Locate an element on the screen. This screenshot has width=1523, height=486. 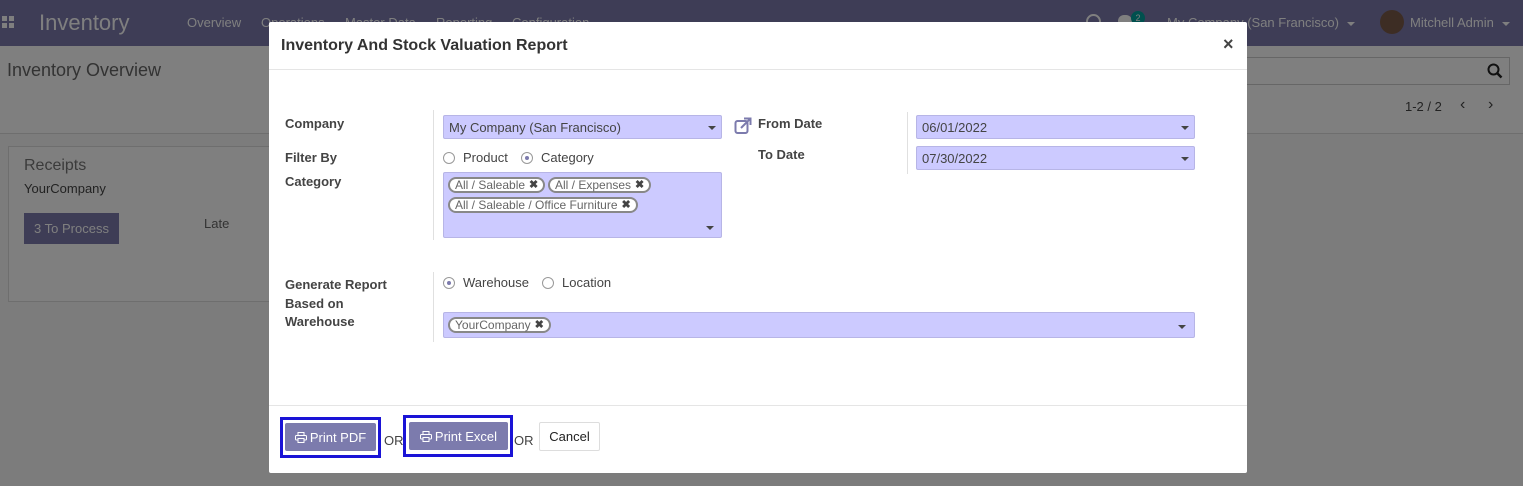
category-tag: All / Expenses ✖ is located at coordinates (600, 185).